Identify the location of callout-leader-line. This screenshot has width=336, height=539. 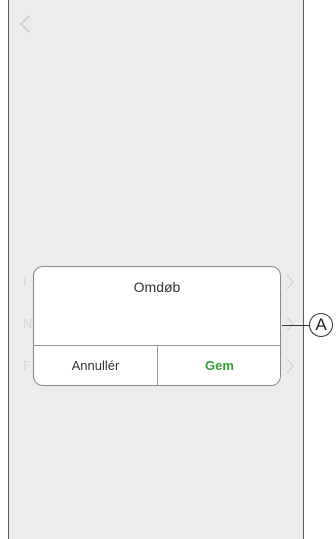
(296, 325).